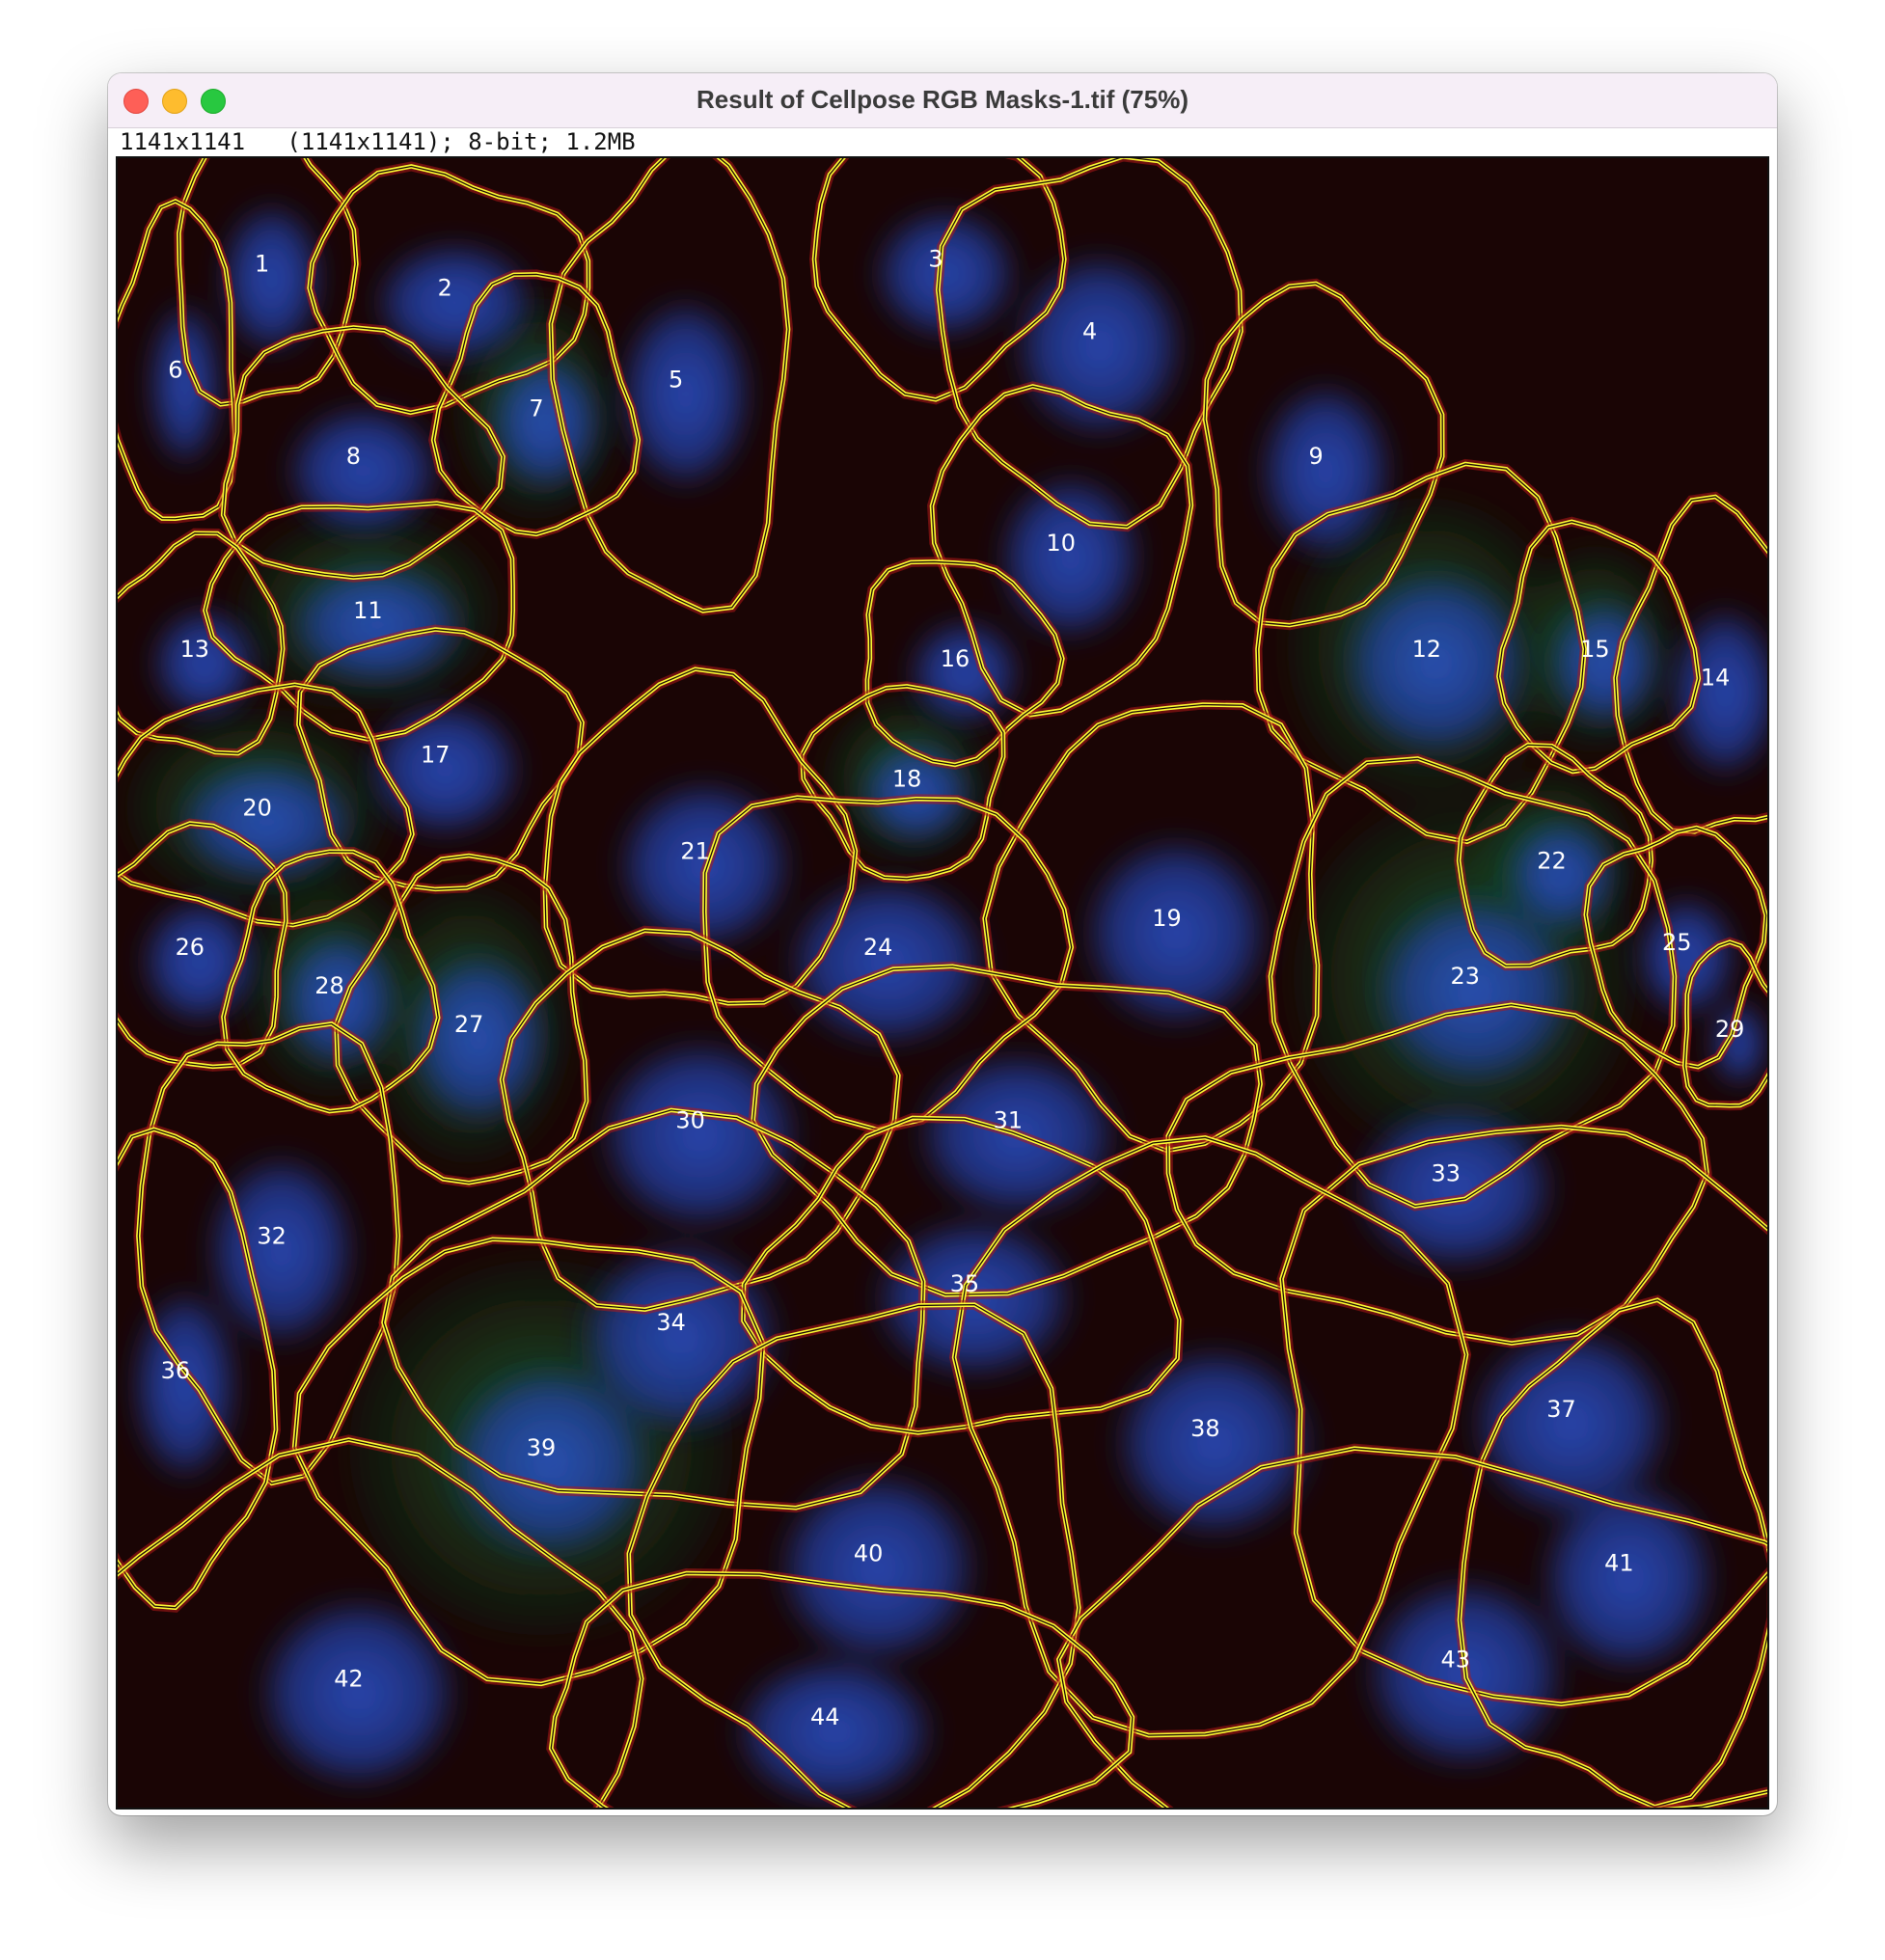 The image size is (1885, 1960). I want to click on cell-label: 40, so click(868, 1553).